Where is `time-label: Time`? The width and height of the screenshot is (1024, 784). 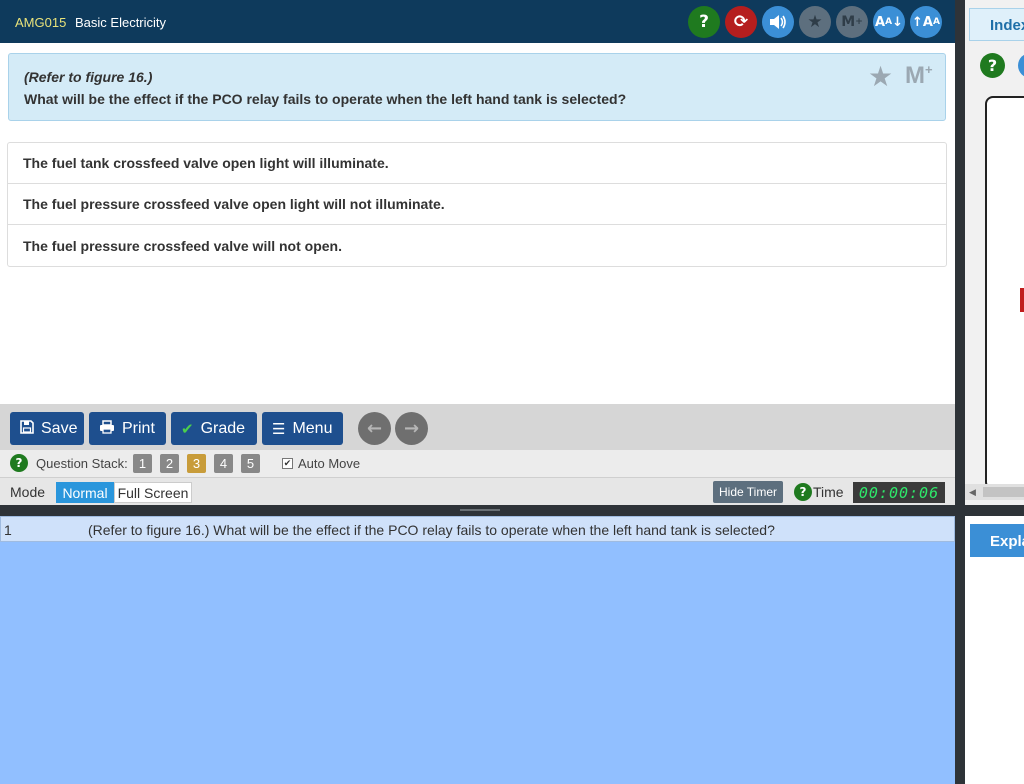 time-label: Time is located at coordinates (828, 492).